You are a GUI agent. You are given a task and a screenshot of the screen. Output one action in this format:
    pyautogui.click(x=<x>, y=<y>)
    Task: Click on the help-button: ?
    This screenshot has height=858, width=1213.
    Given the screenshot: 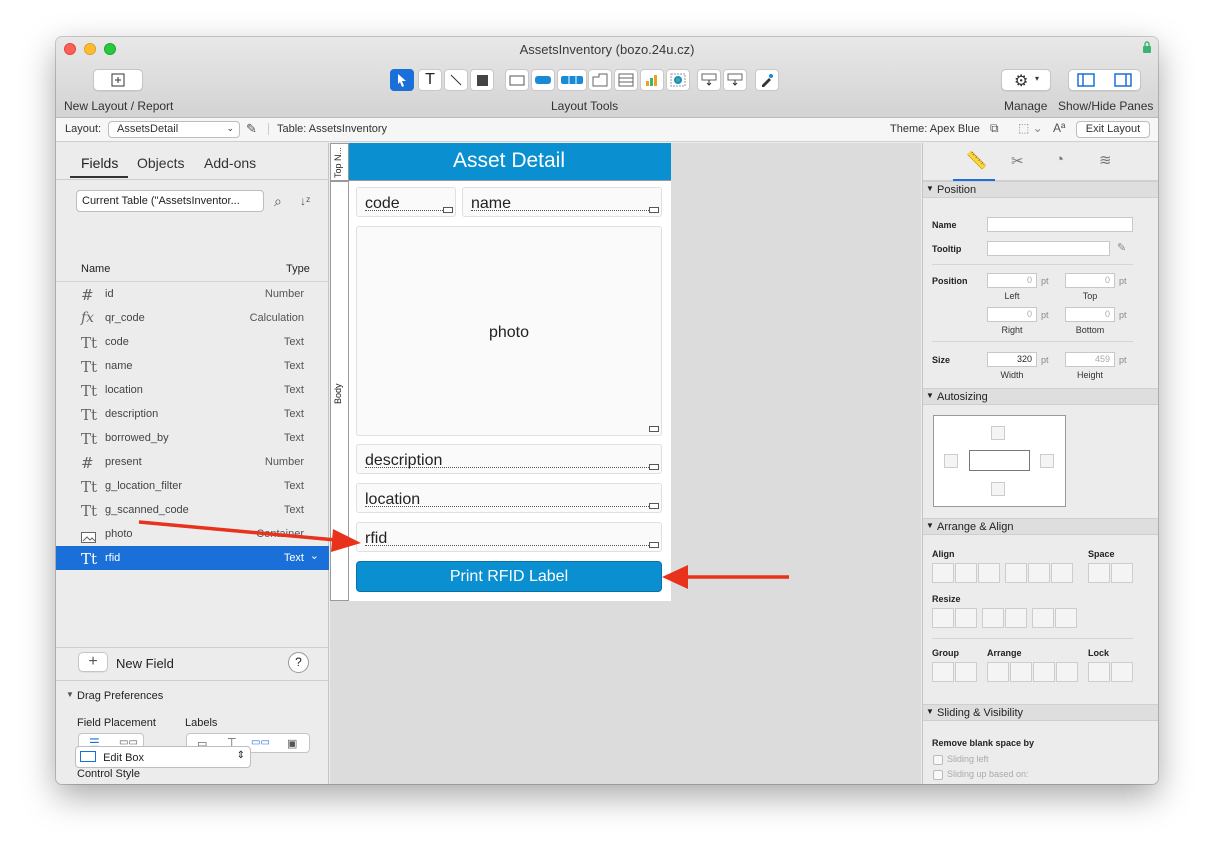 What is the action you would take?
    pyautogui.click(x=298, y=662)
    